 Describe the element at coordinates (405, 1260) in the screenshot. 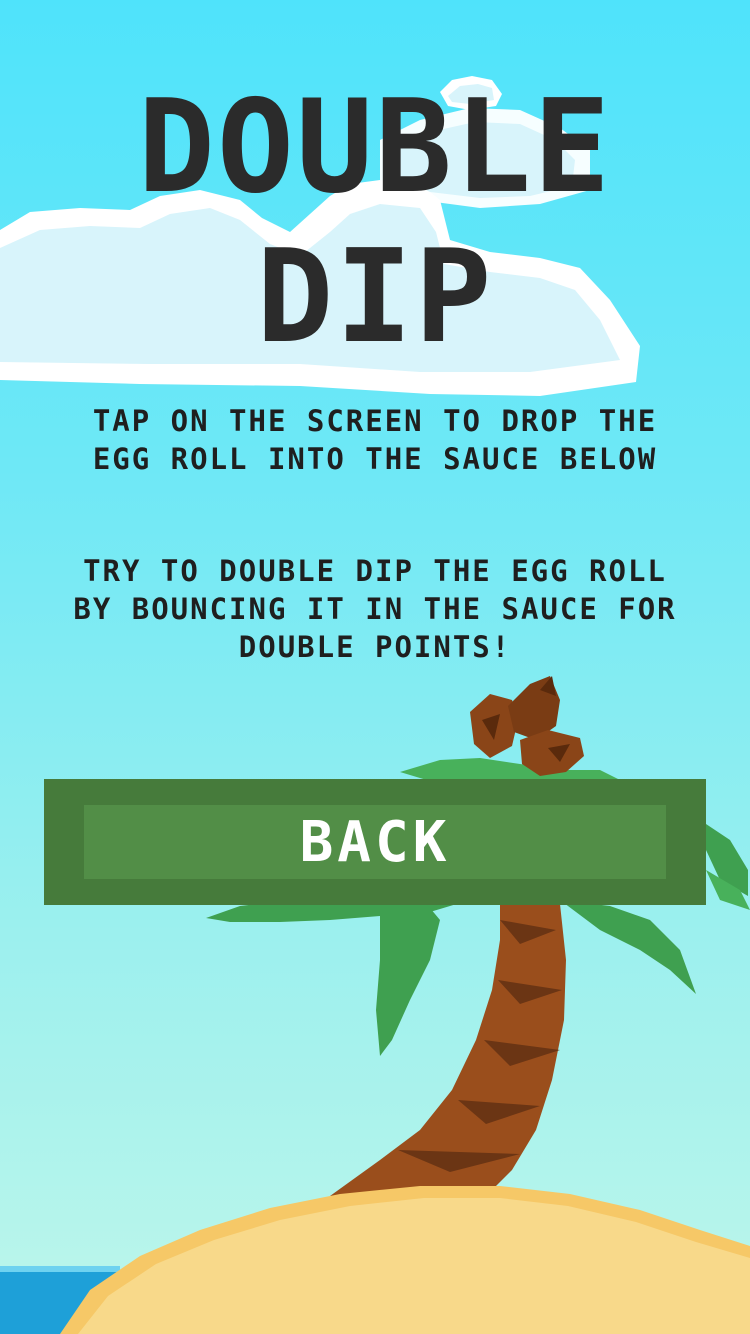

I see `island` at that location.